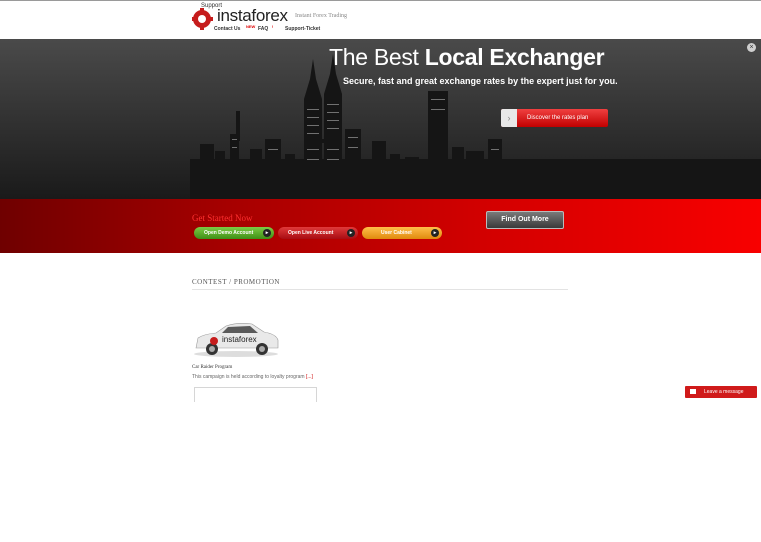 This screenshot has width=761, height=542. I want to click on alert-badge: !, so click(273, 26).